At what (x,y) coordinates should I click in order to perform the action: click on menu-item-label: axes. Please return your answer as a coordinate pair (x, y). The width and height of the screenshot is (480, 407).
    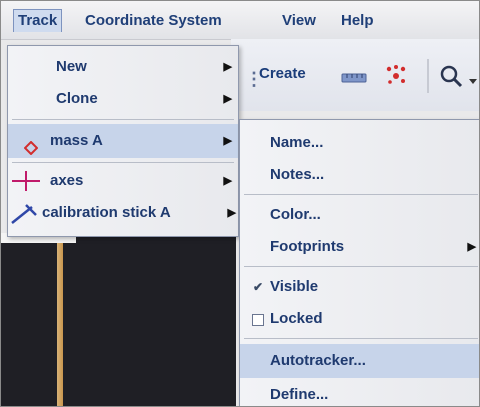
    Looking at the image, I should click on (67, 180).